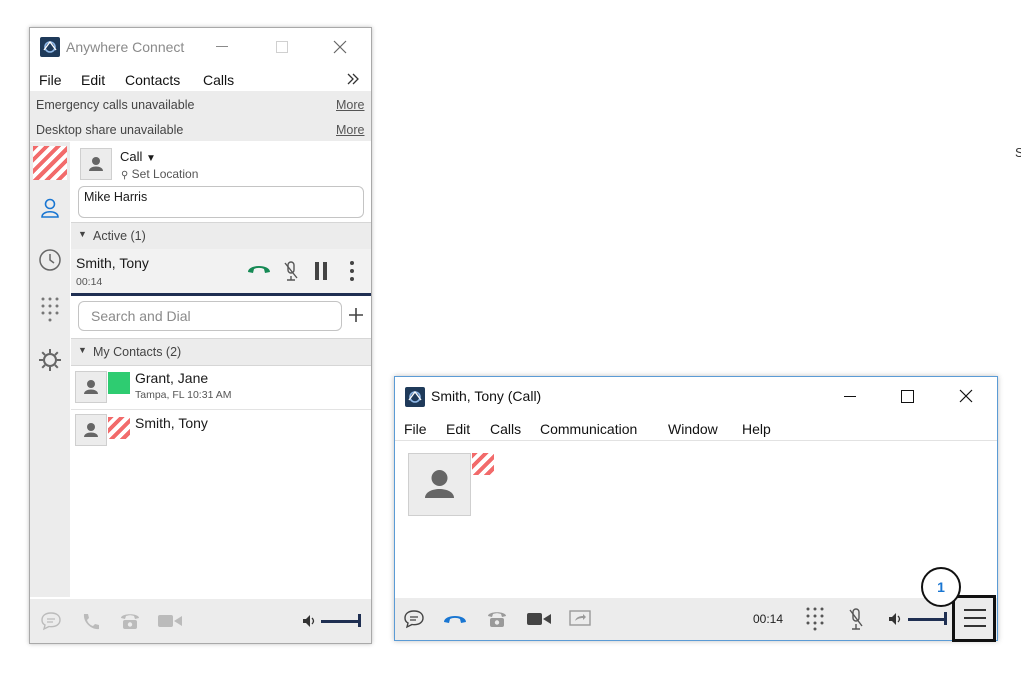 The height and width of the screenshot is (676, 1021). Describe the element at coordinates (151, 158) in the screenshot. I see `dropdown-caret-icon: ▼` at that location.